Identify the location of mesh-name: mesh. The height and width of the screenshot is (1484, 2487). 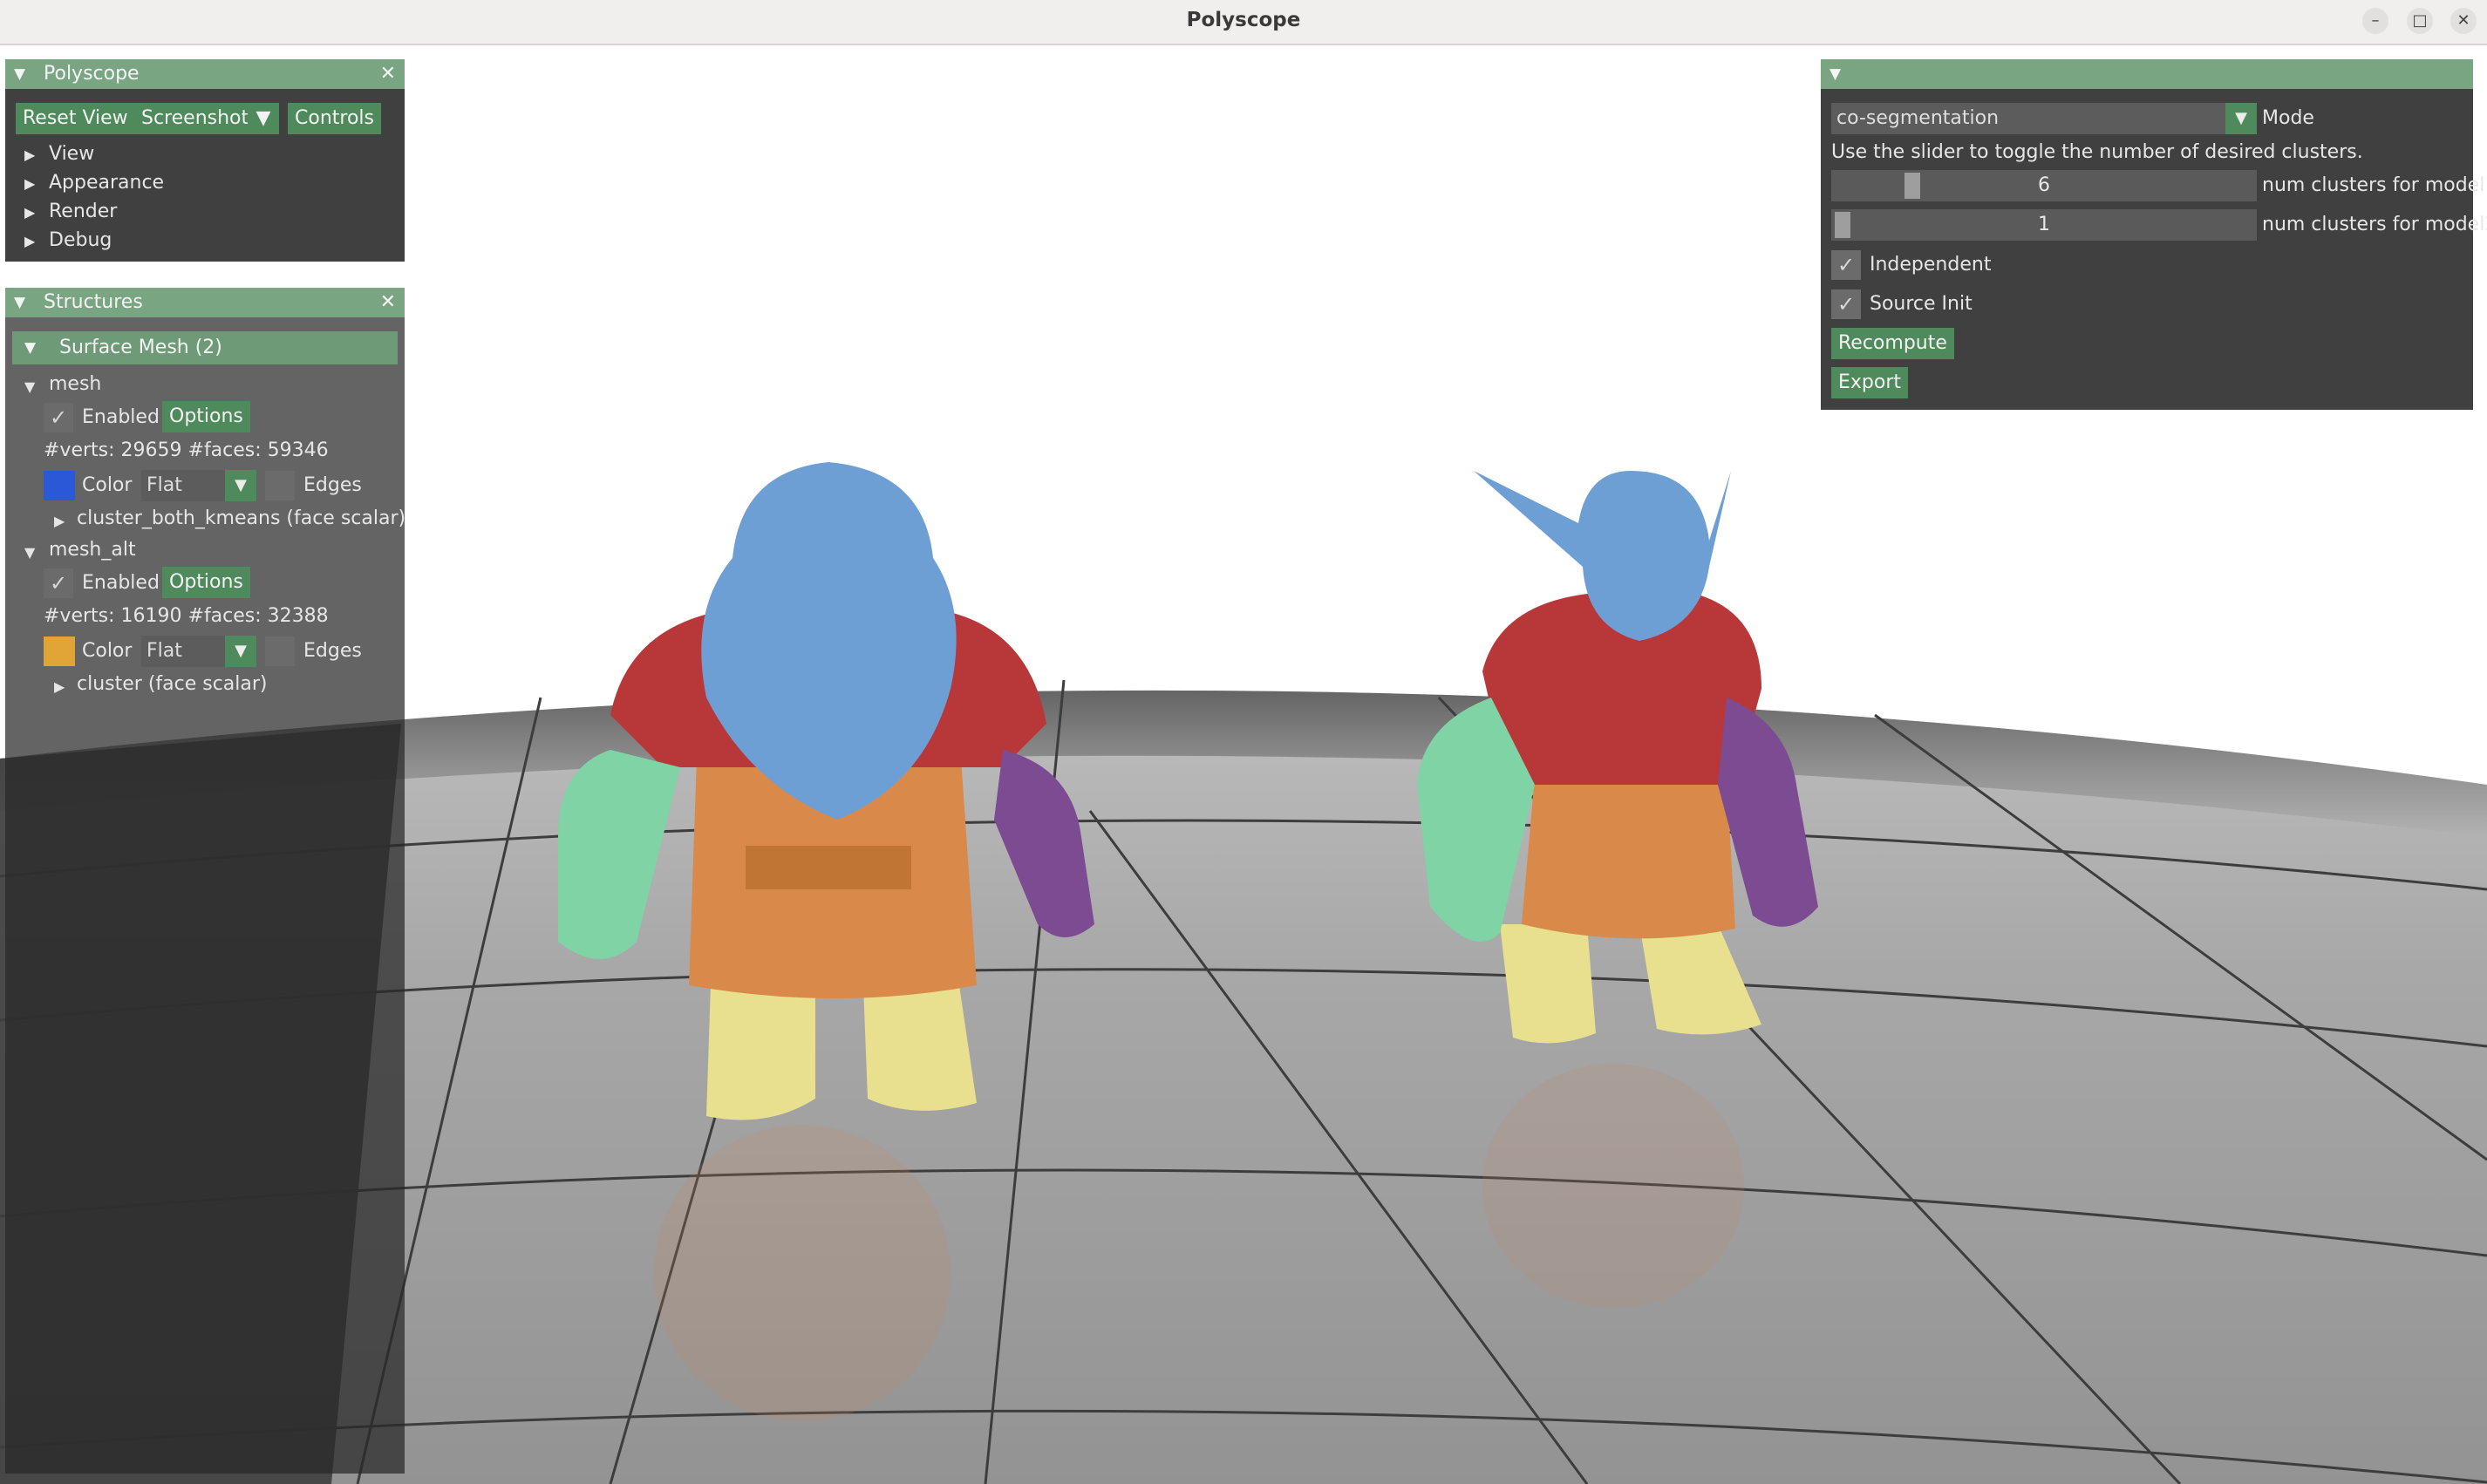
(75, 384).